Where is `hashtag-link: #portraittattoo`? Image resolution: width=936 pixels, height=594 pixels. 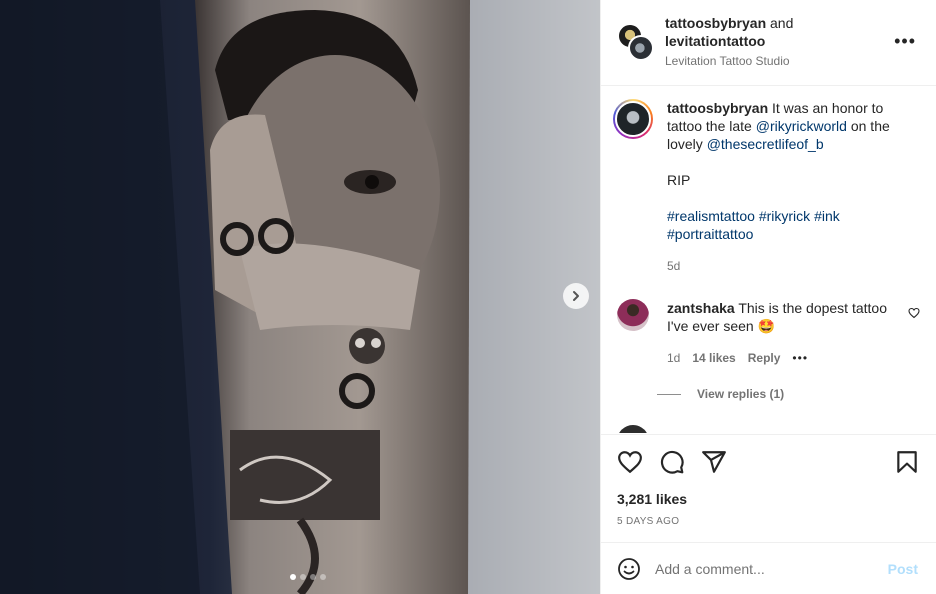
hashtag-link: #portraittattoo is located at coordinates (710, 234).